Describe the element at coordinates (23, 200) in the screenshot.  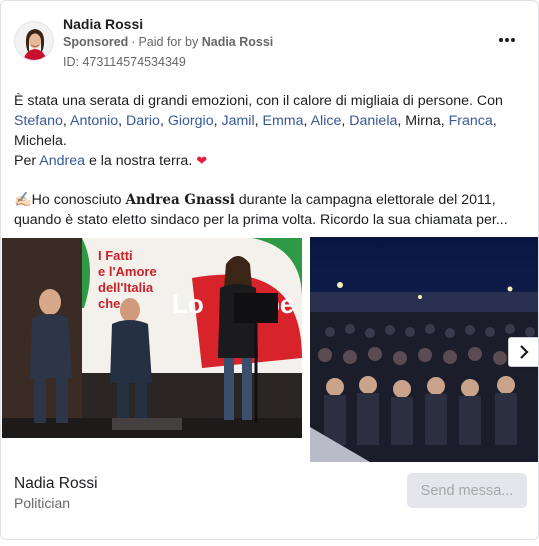
I see `writing-hand-icon: ✍🏻` at that location.